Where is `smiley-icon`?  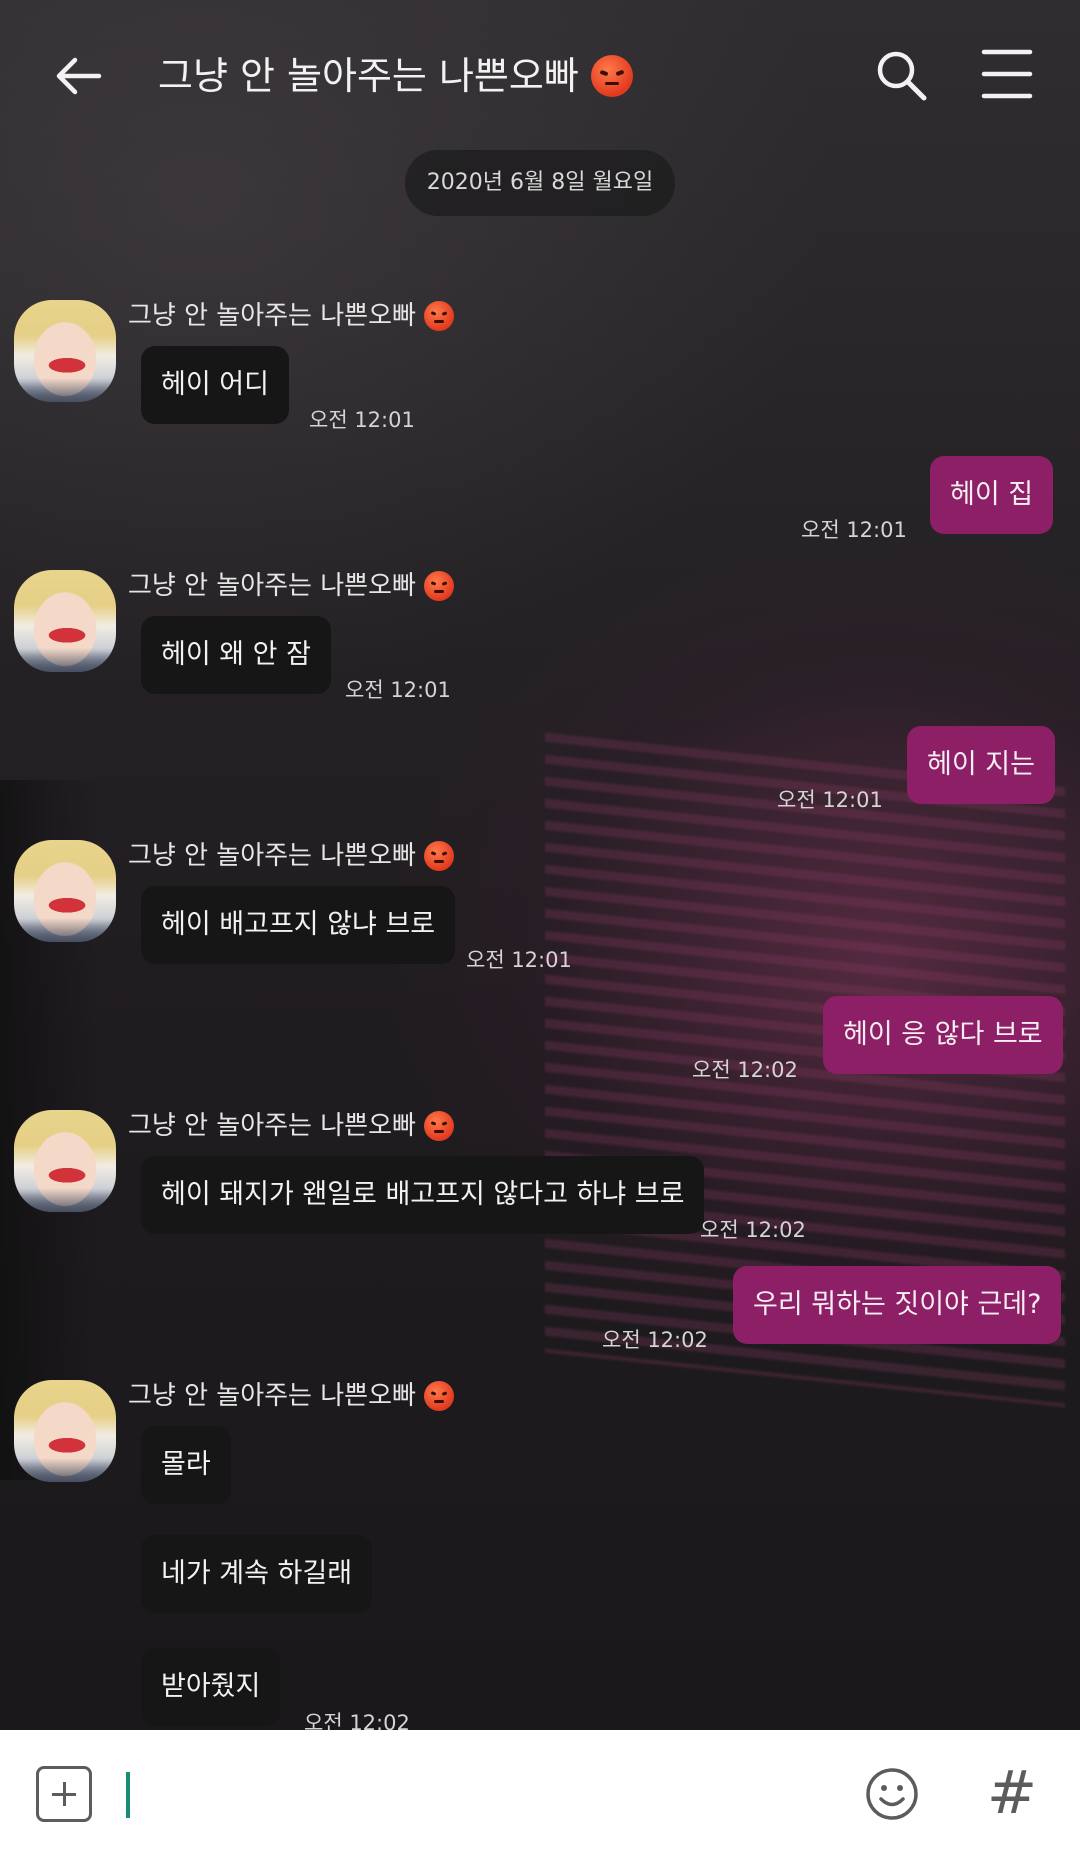 smiley-icon is located at coordinates (892, 1794).